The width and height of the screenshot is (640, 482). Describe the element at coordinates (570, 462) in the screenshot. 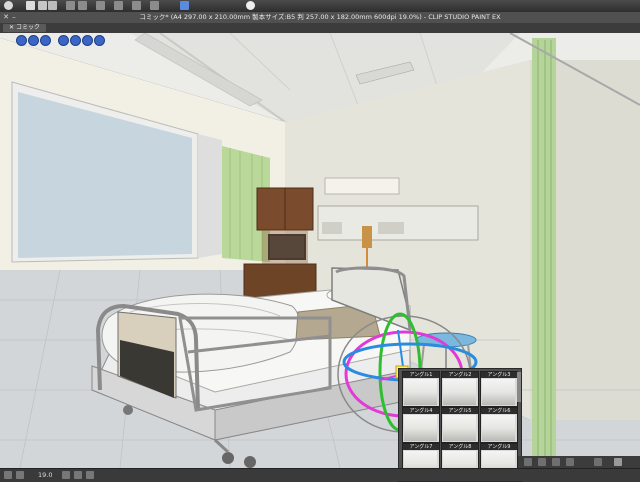

I see `rotate-icon` at that location.